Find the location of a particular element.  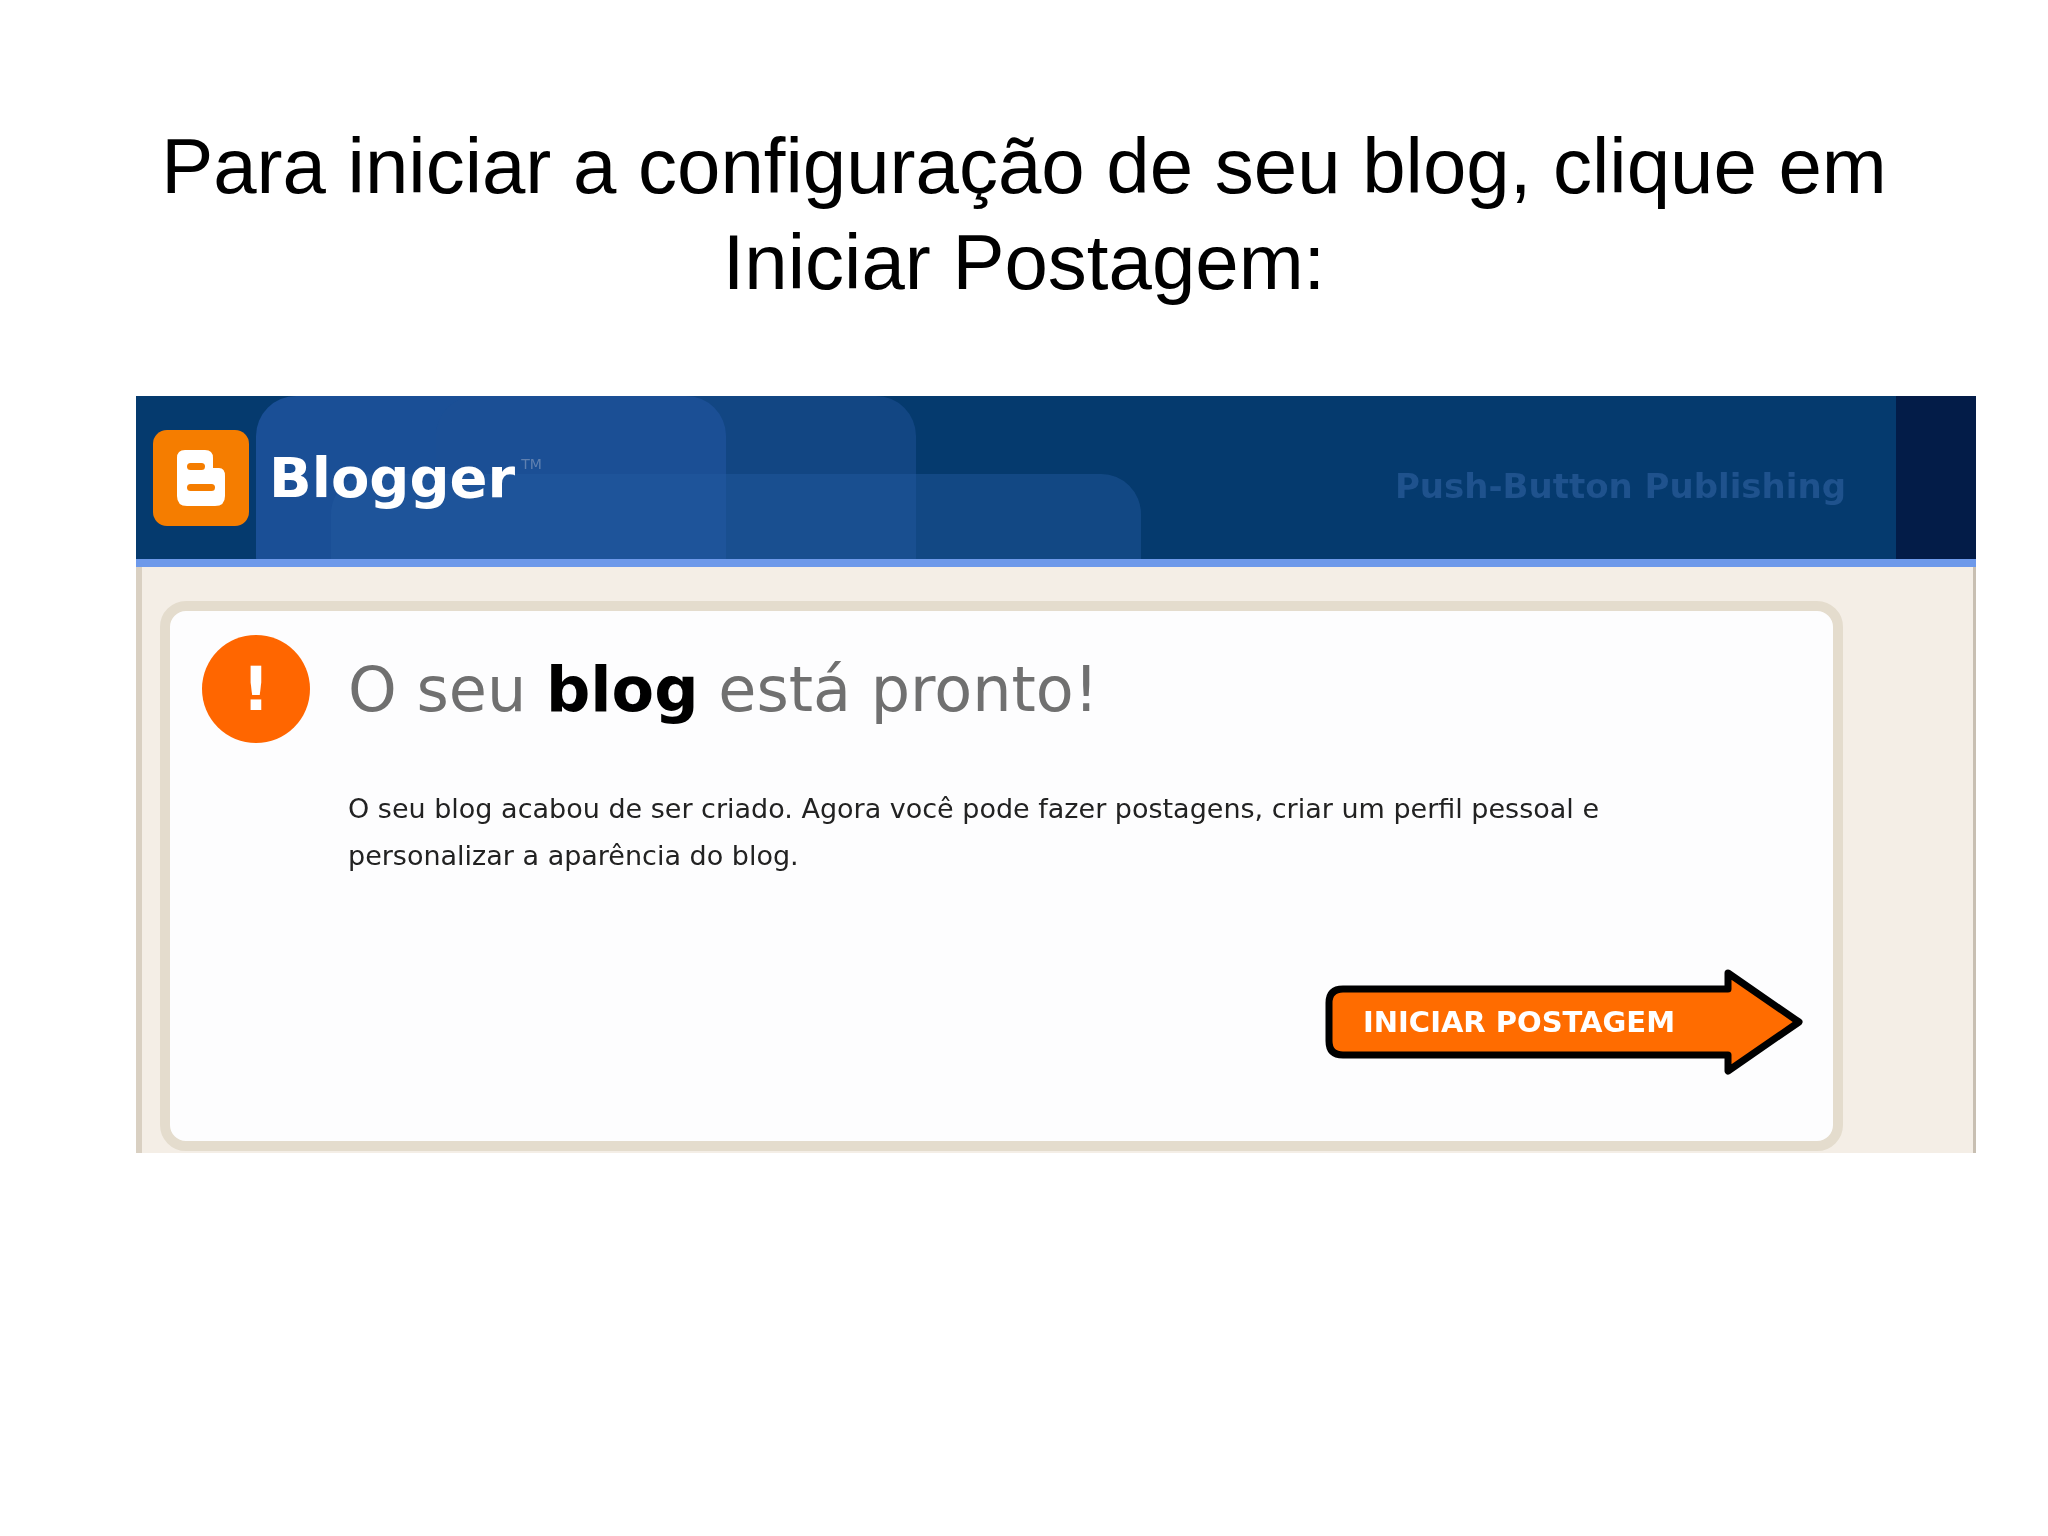

start-posting-button: INICIAR POSTAGEM is located at coordinates (1563, 1022).